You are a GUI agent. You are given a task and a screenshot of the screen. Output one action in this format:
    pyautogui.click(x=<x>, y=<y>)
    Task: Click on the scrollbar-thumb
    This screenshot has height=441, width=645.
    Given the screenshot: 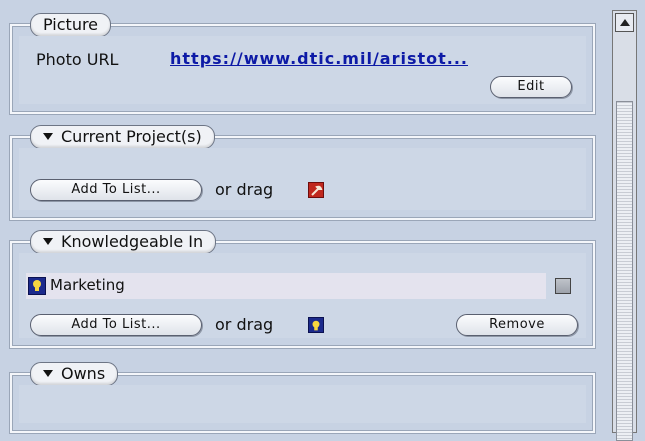 What is the action you would take?
    pyautogui.click(x=624, y=271)
    